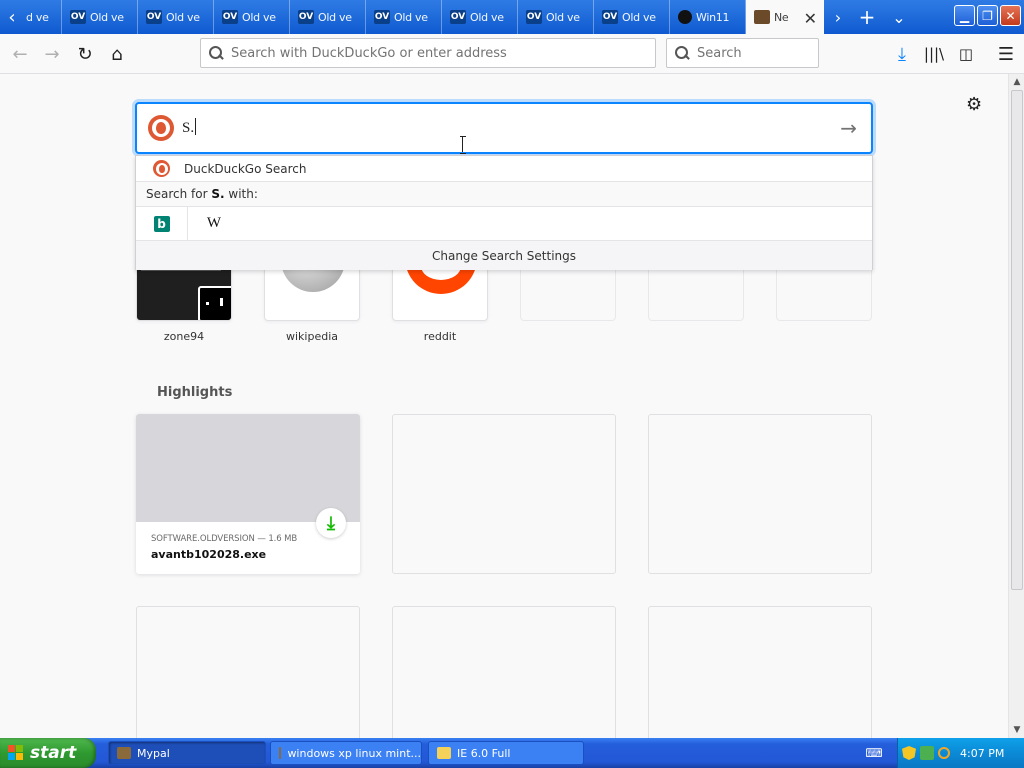 This screenshot has width=1024, height=768. I want to click on search-for-row: Search for S. with:, so click(504, 193).